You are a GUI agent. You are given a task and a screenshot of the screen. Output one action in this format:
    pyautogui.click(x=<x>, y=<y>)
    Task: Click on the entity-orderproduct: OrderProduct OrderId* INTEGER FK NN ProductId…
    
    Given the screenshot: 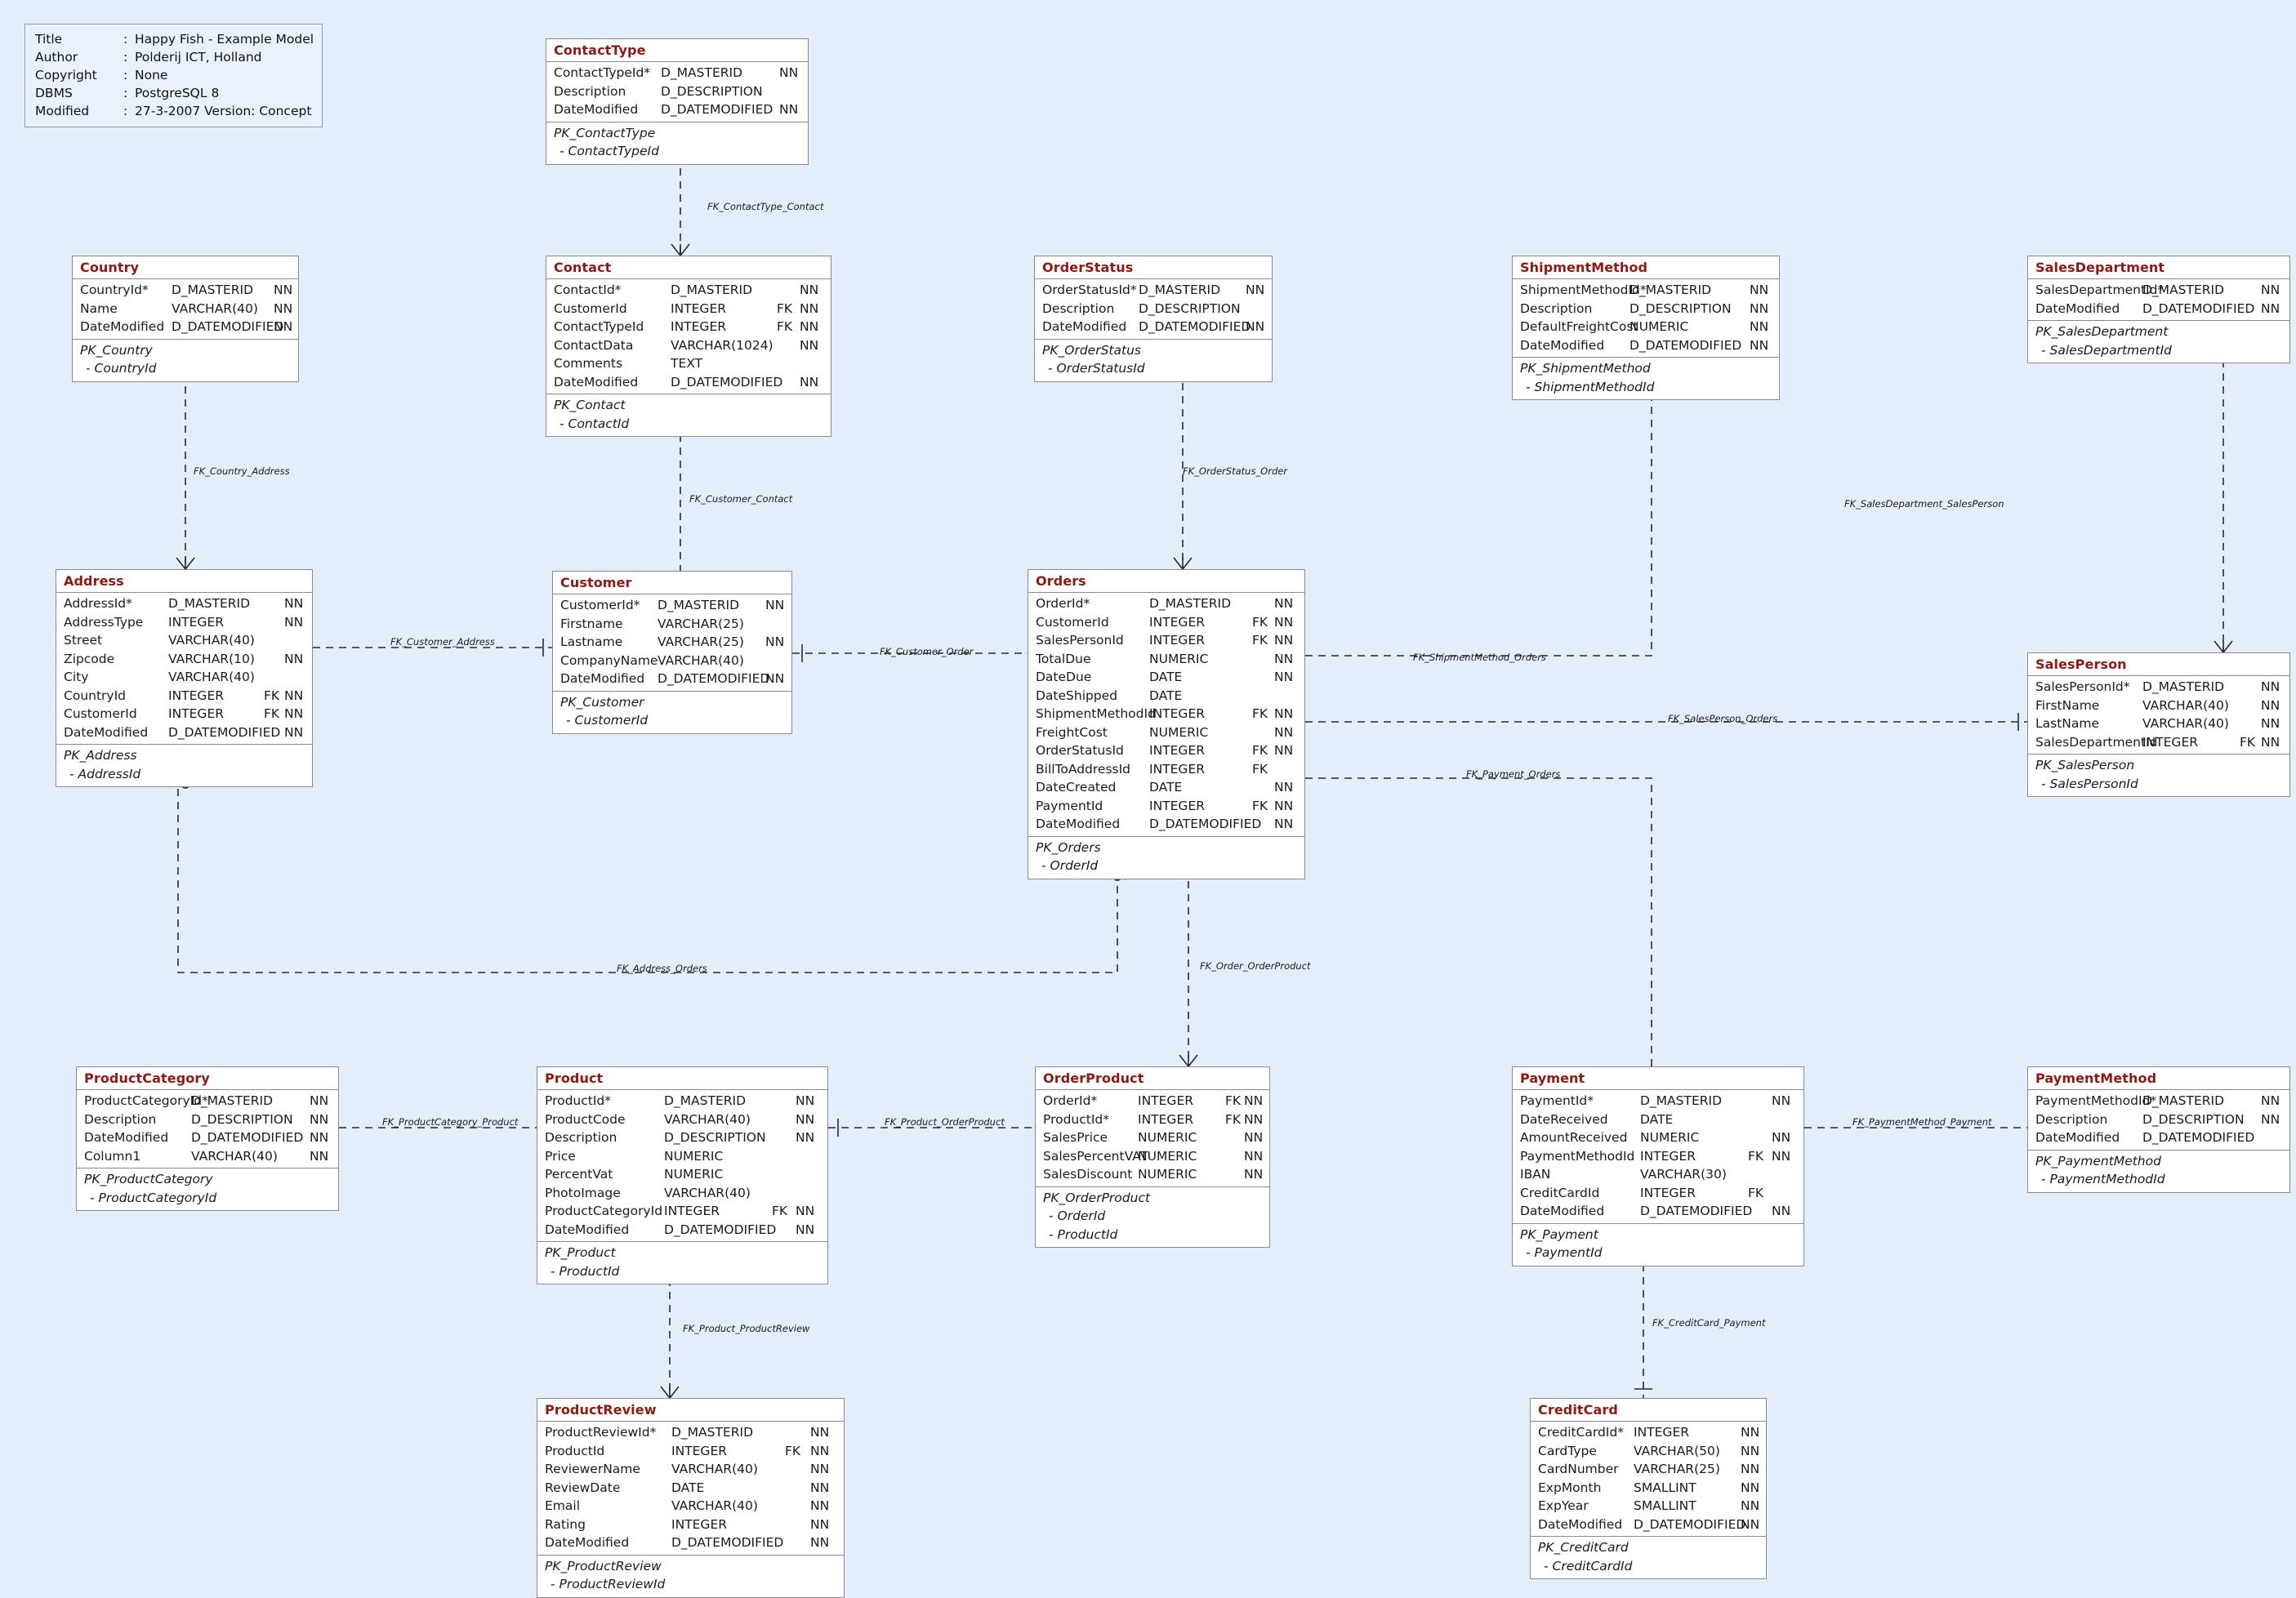 What is the action you would take?
    pyautogui.click(x=1152, y=1157)
    